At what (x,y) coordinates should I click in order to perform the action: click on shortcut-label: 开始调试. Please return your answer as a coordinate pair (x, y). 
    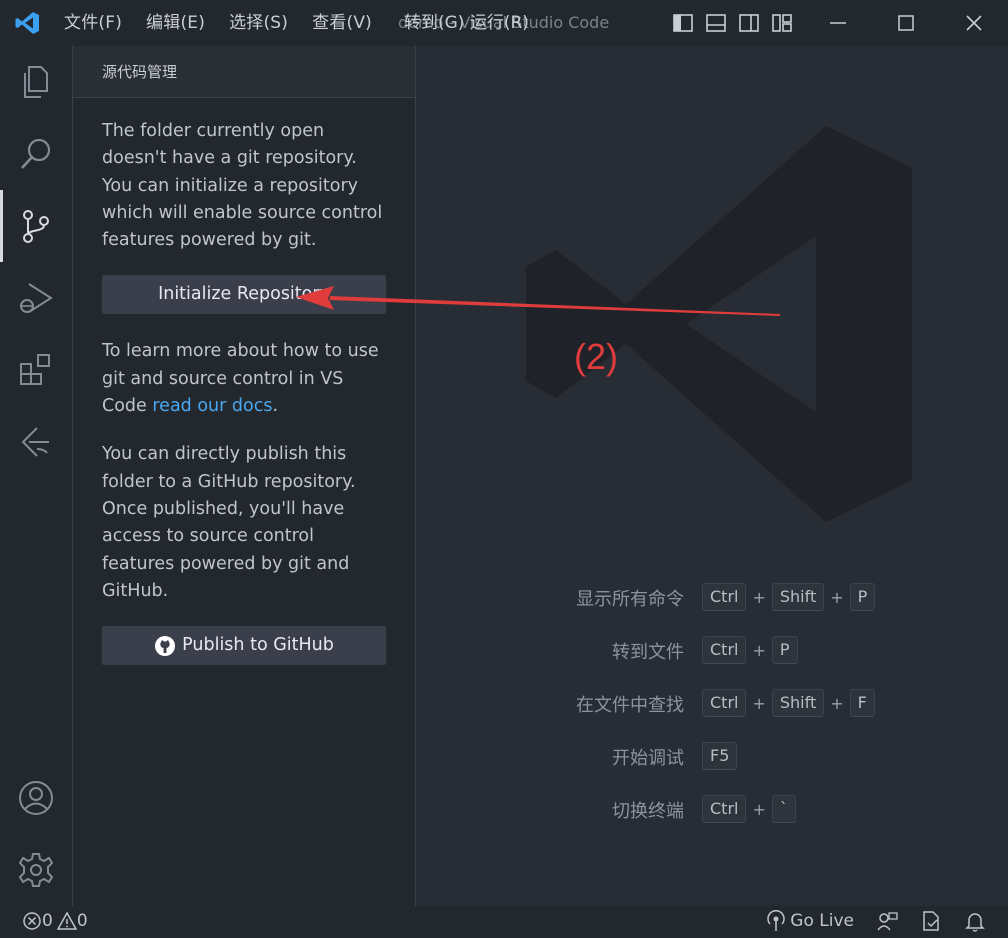
    Looking at the image, I should click on (648, 758).